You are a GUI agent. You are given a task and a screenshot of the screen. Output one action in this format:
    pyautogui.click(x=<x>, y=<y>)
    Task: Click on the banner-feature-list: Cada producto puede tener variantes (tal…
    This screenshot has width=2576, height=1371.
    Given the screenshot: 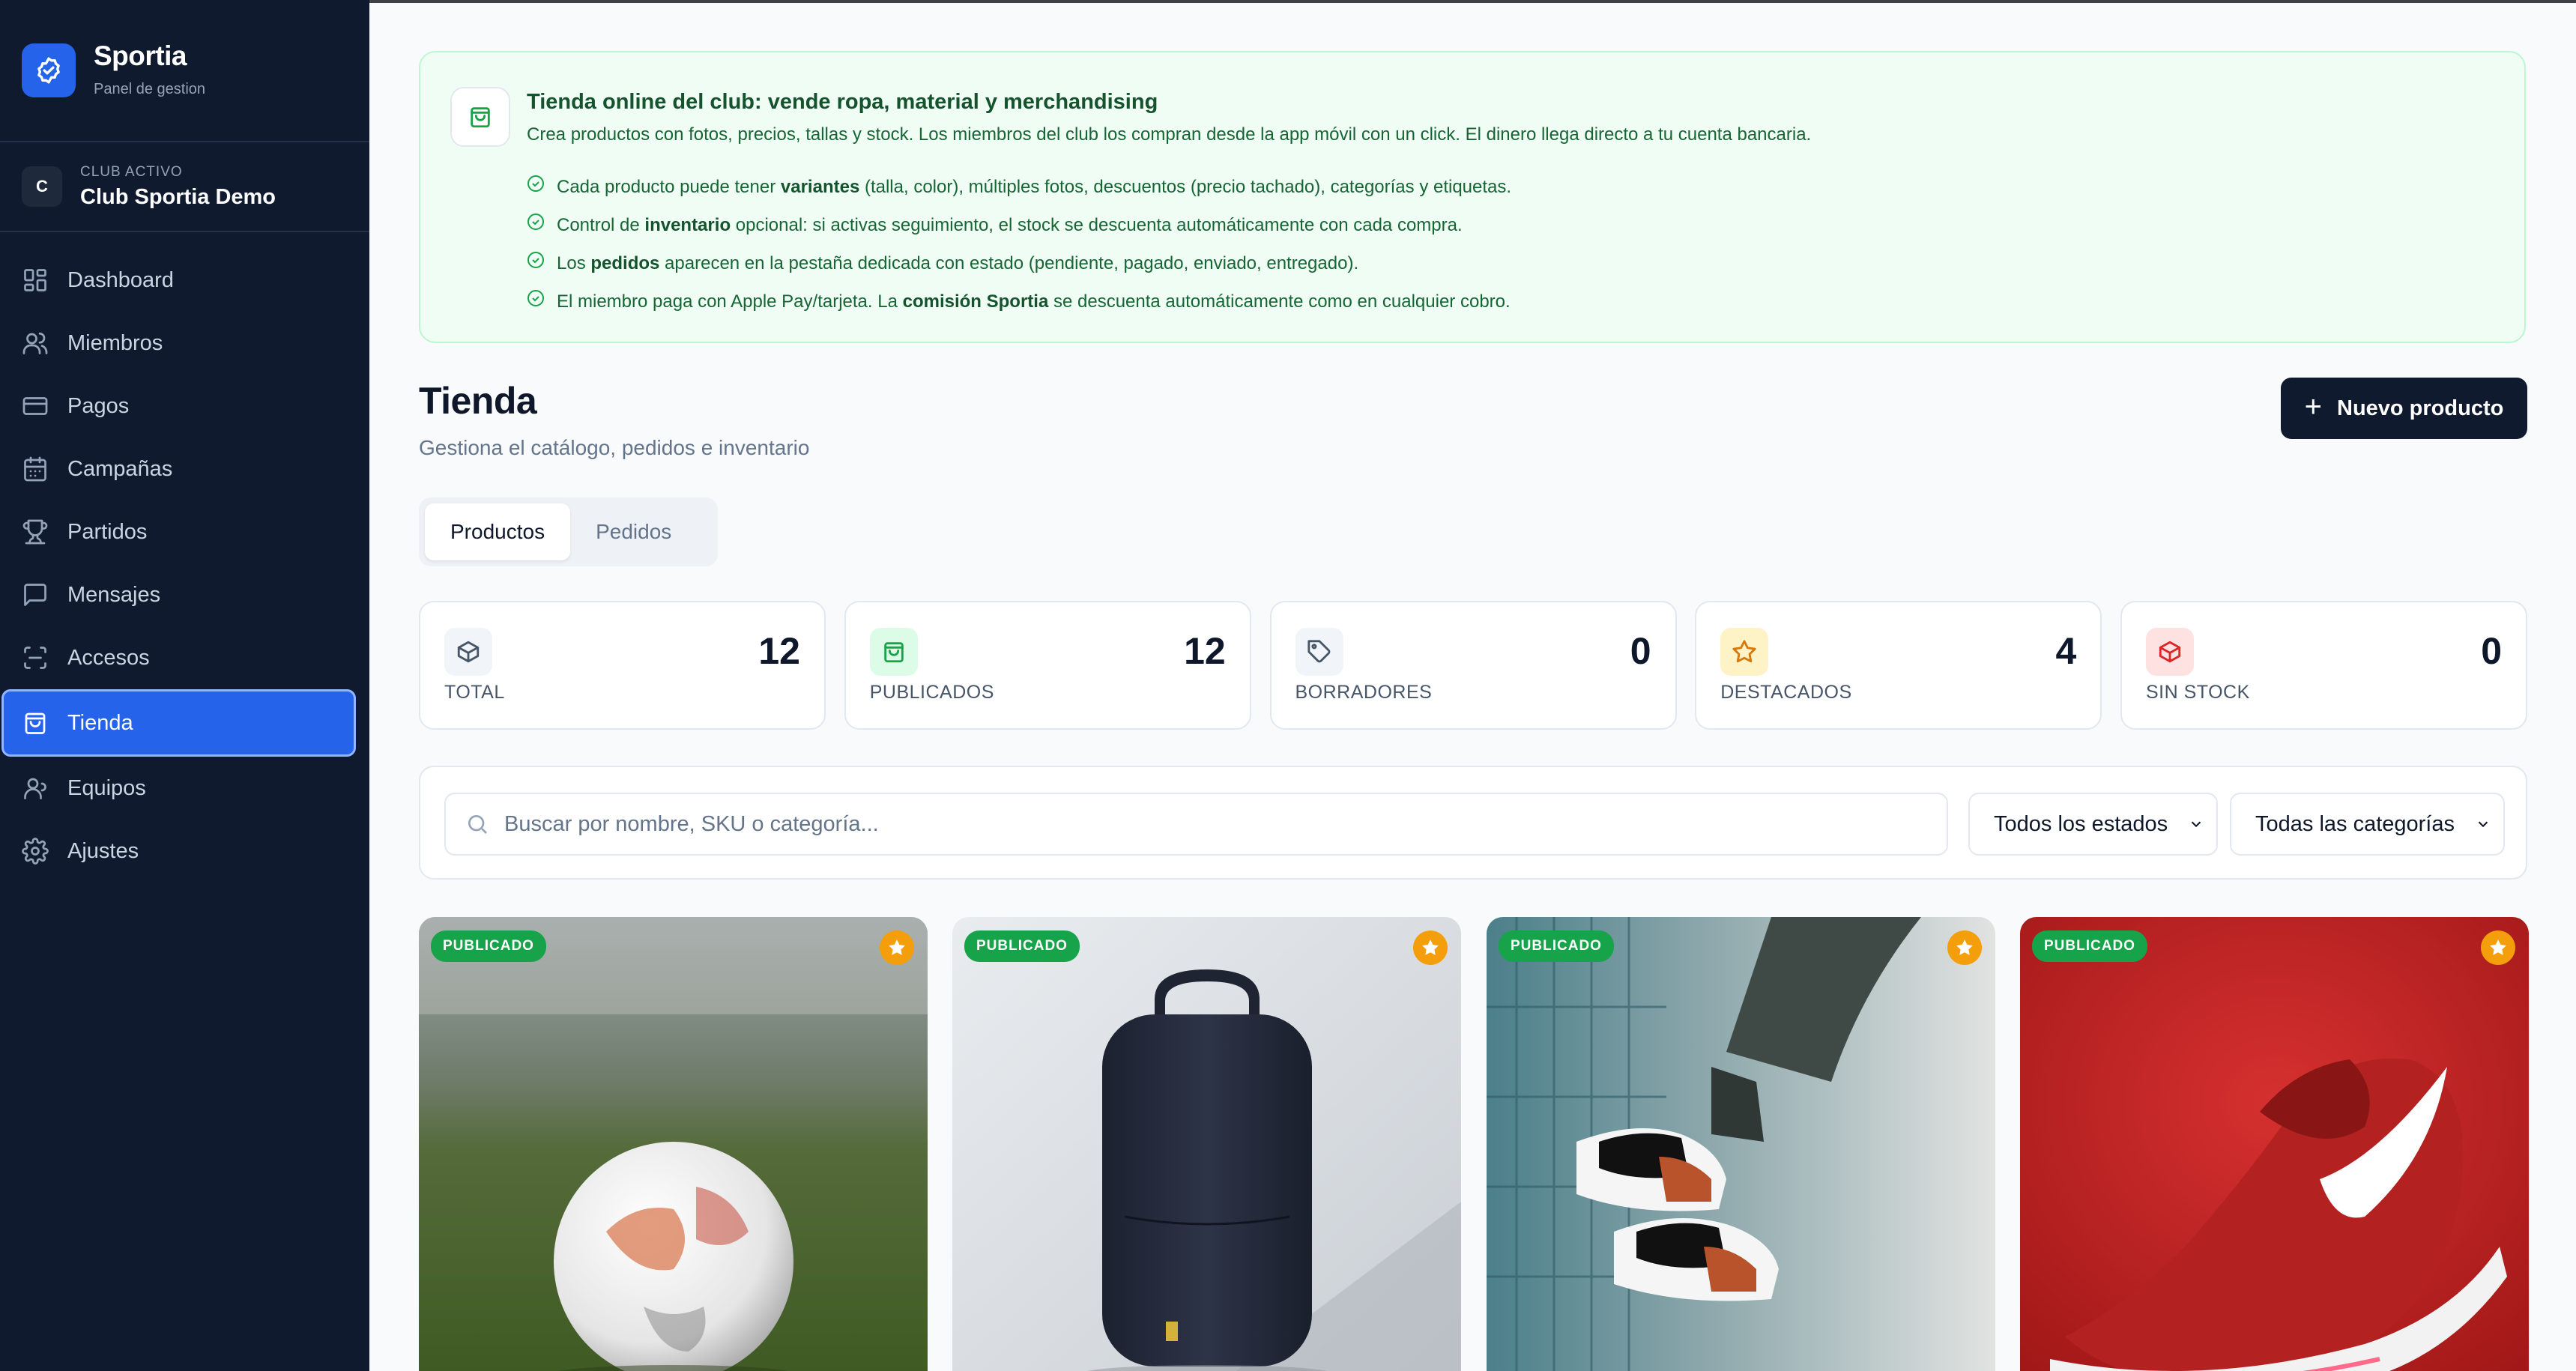 What is the action you would take?
    pyautogui.click(x=1019, y=244)
    